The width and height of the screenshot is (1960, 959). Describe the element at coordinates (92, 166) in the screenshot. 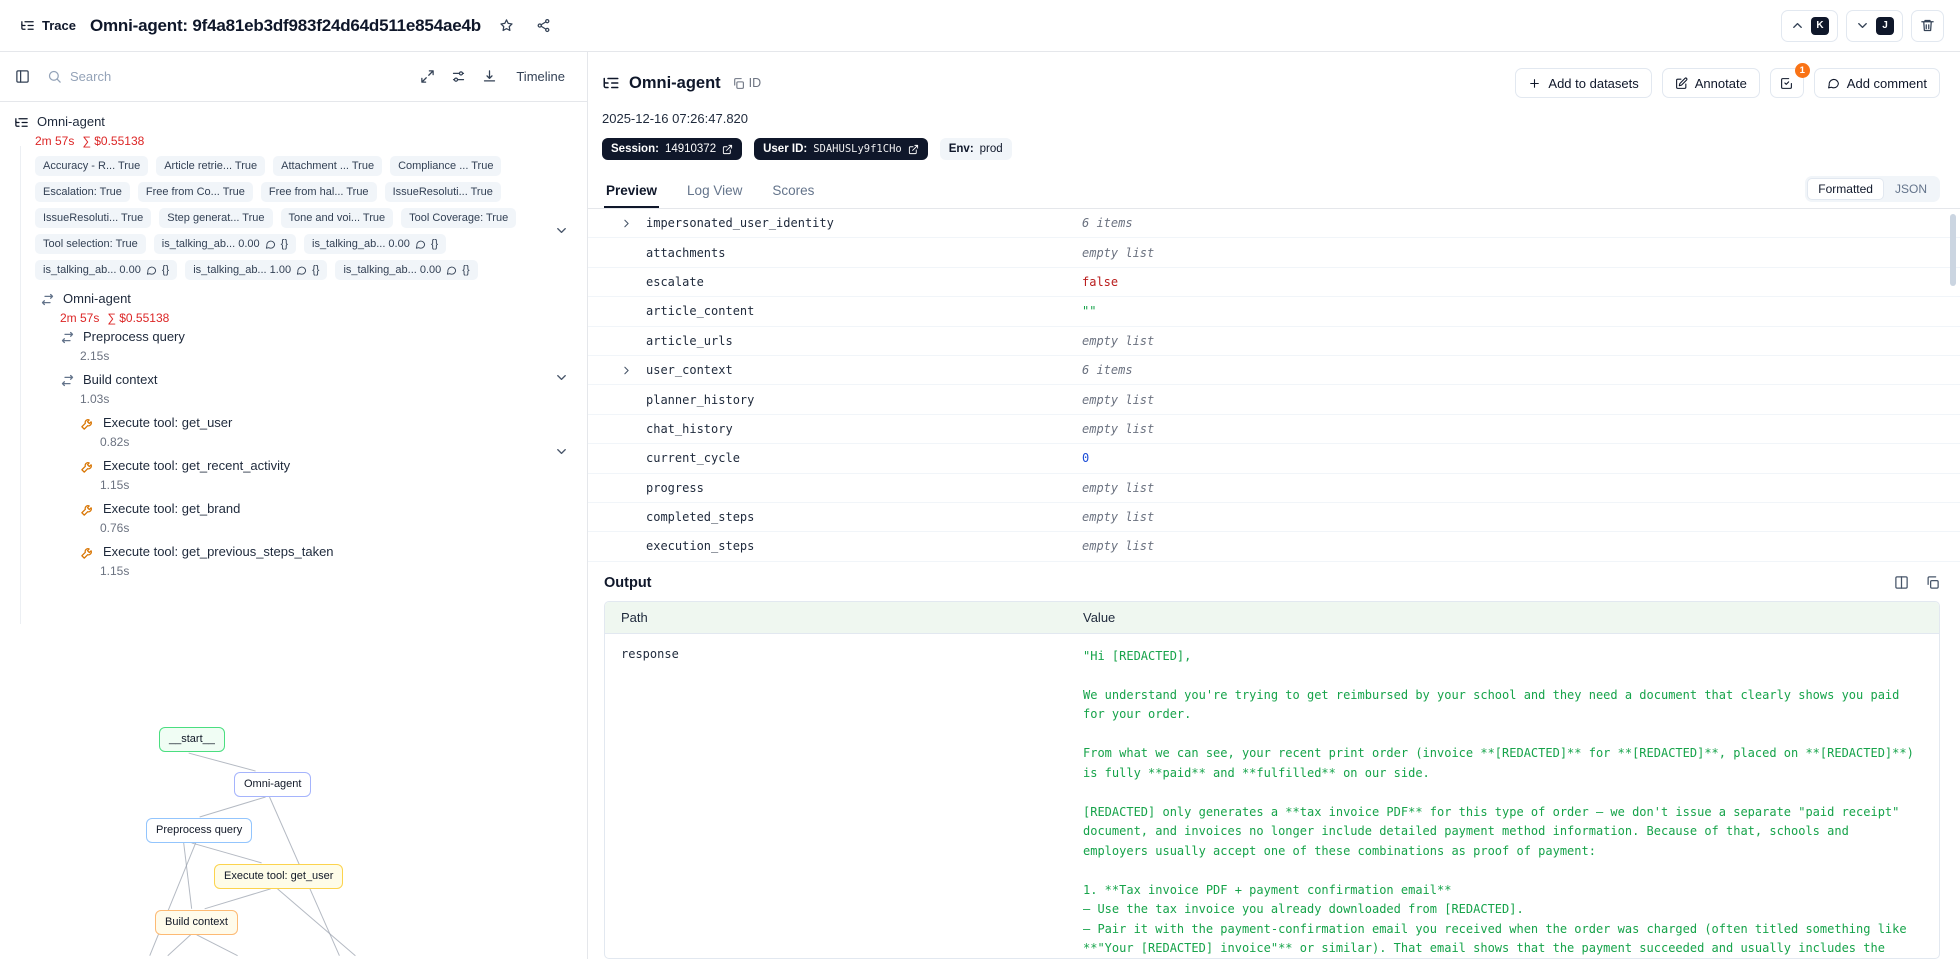

I see `eval-badge: Accuracy - R... True` at that location.